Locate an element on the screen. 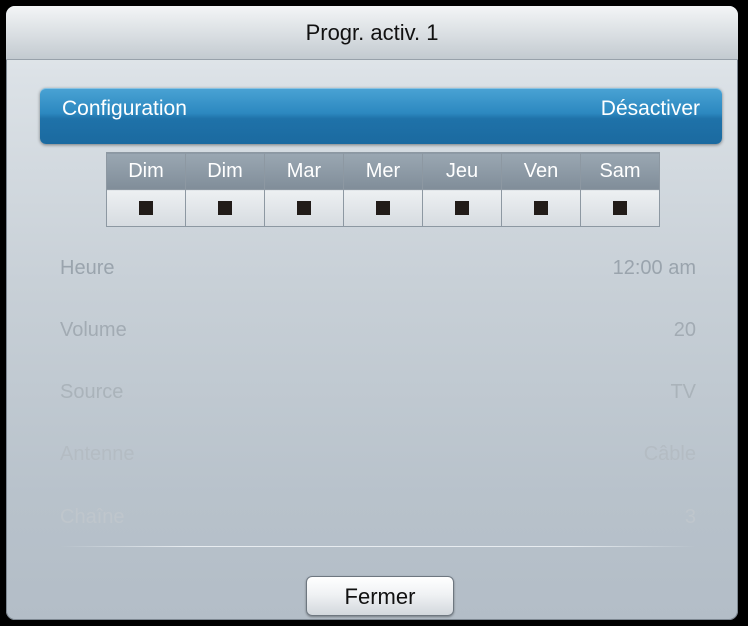 This screenshot has width=748, height=626. configuration-label: Configuration is located at coordinates (124, 108).